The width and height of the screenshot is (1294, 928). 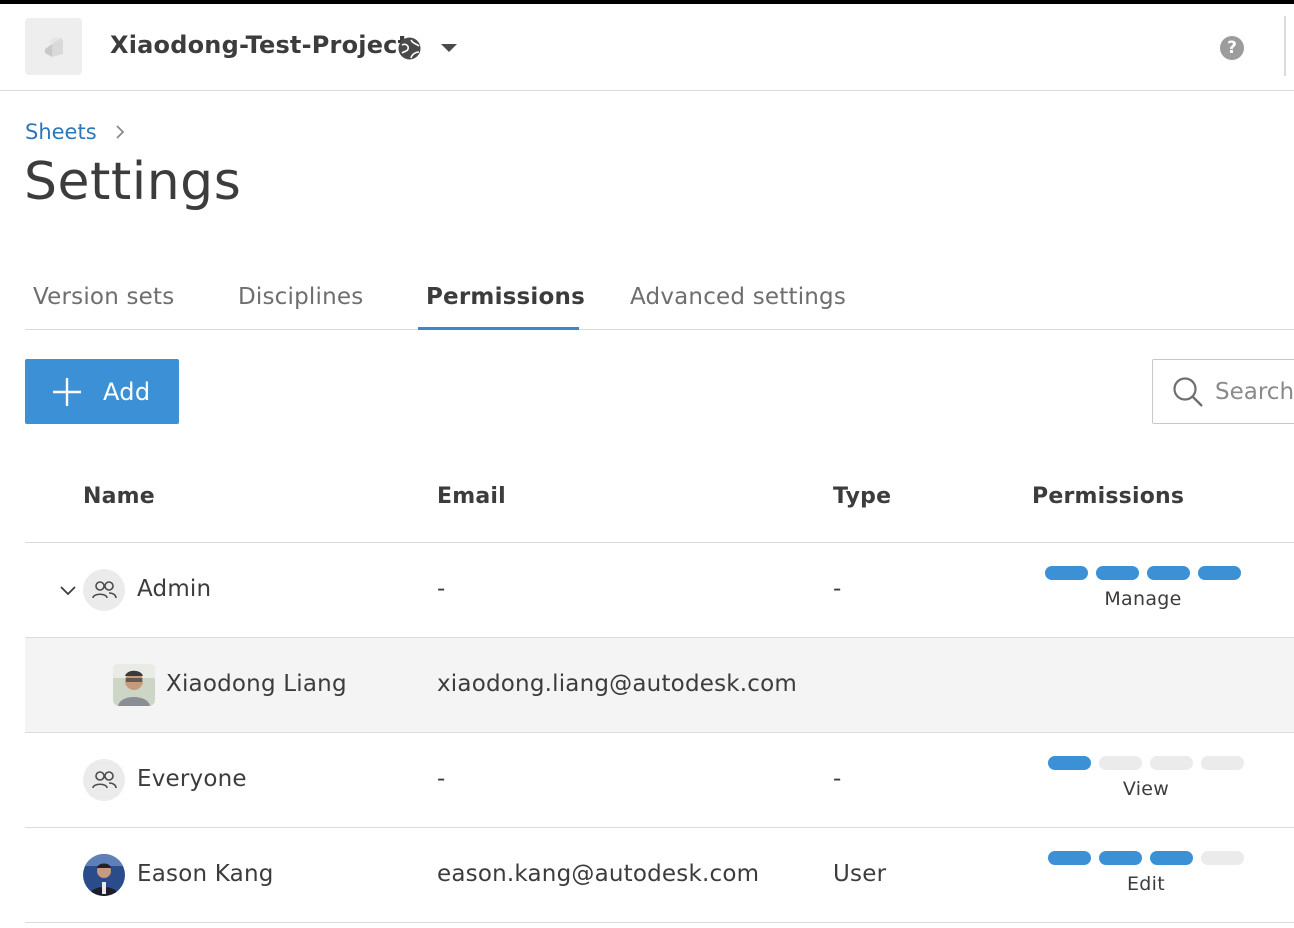 I want to click on plus-icon, so click(x=67, y=391).